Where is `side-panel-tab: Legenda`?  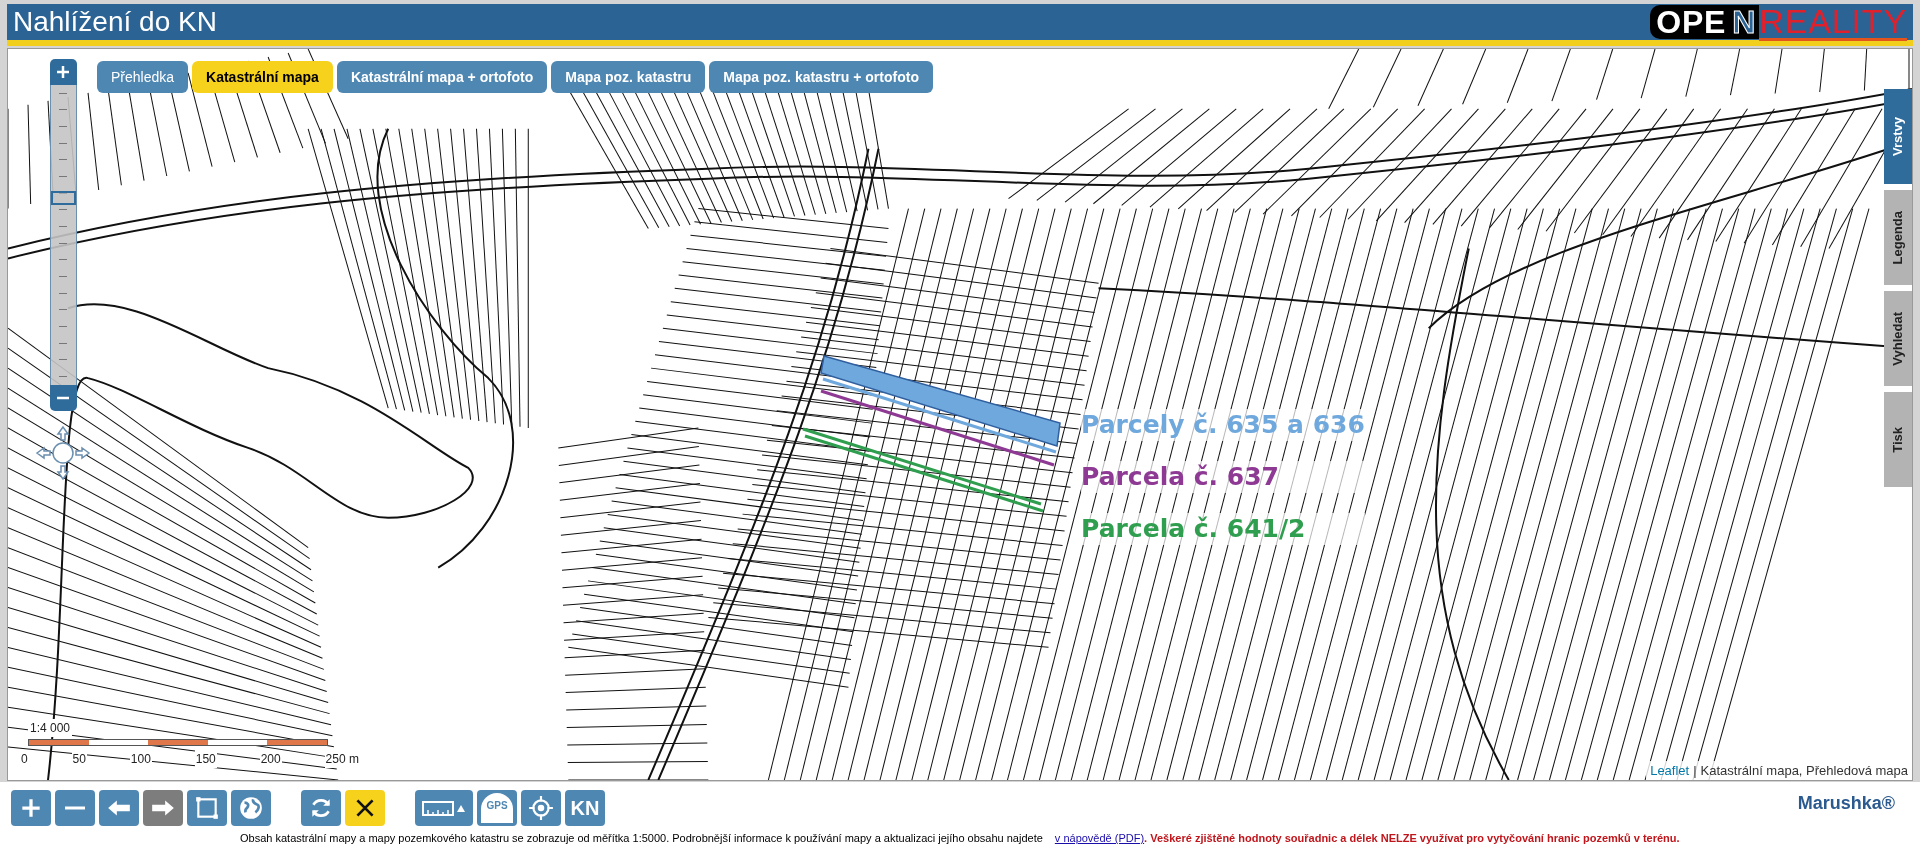 side-panel-tab: Legenda is located at coordinates (1898, 237).